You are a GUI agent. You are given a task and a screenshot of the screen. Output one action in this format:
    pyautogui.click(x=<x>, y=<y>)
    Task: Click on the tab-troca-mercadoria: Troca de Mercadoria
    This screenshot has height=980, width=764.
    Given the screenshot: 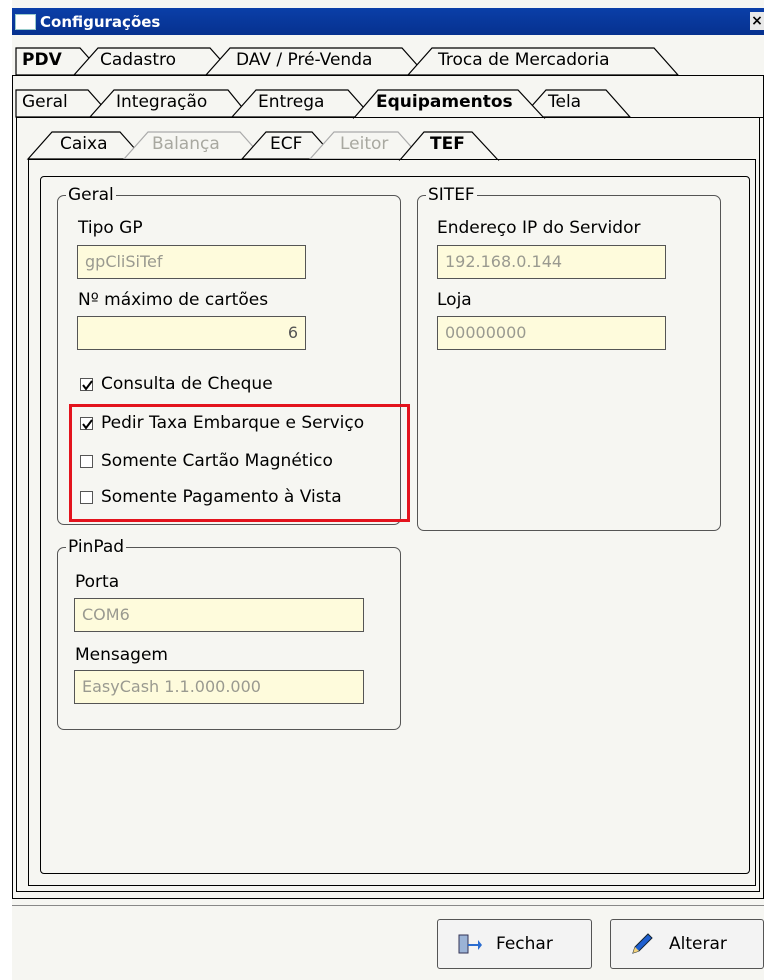 What is the action you would take?
    pyautogui.click(x=543, y=60)
    